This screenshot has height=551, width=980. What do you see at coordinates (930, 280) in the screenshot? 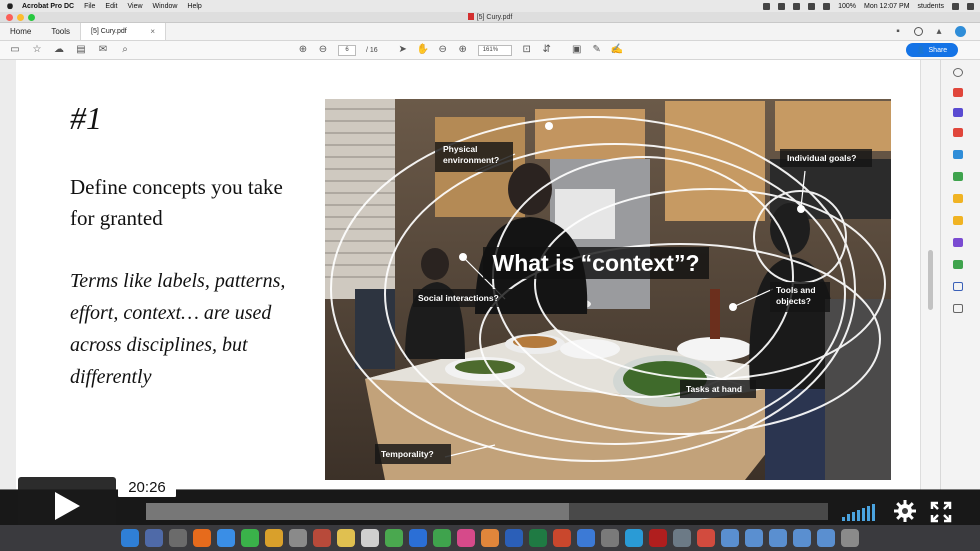
I see `scrollbar-thumb` at bounding box center [930, 280].